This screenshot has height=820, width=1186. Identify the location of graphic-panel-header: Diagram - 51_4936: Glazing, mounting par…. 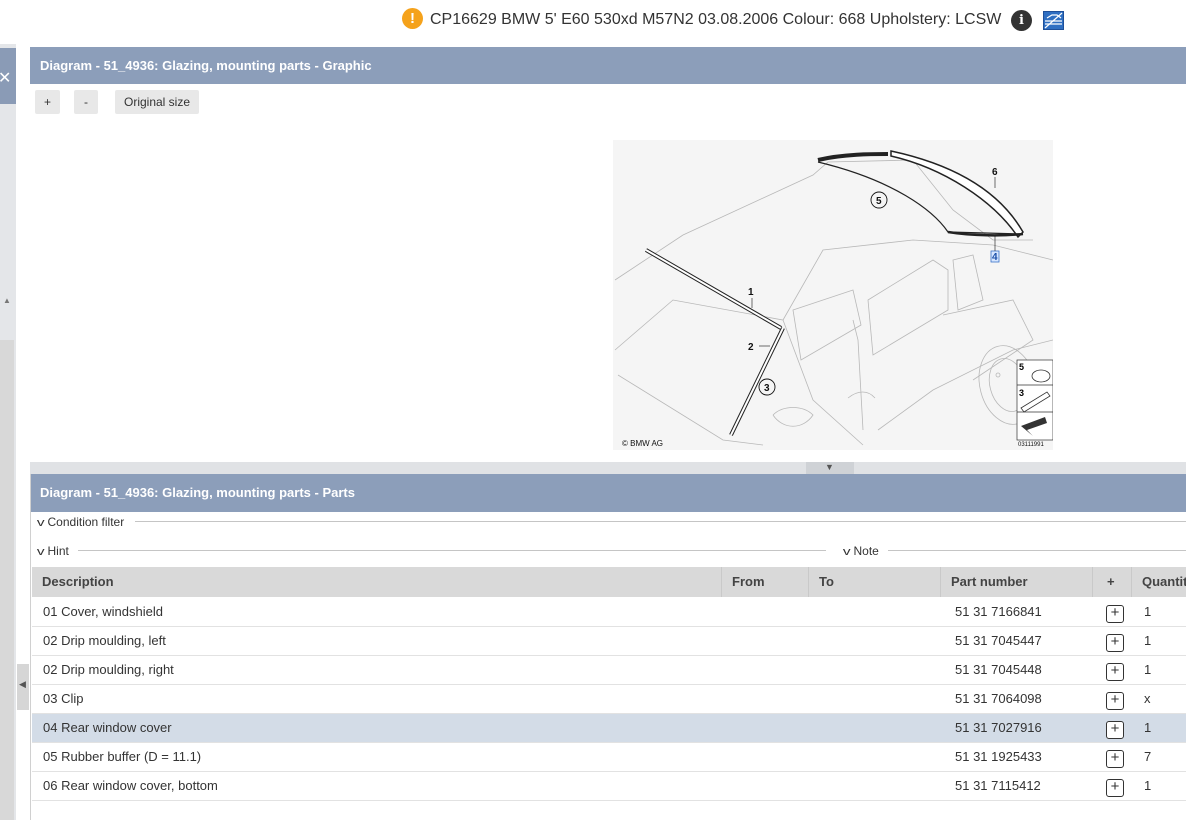
(608, 66).